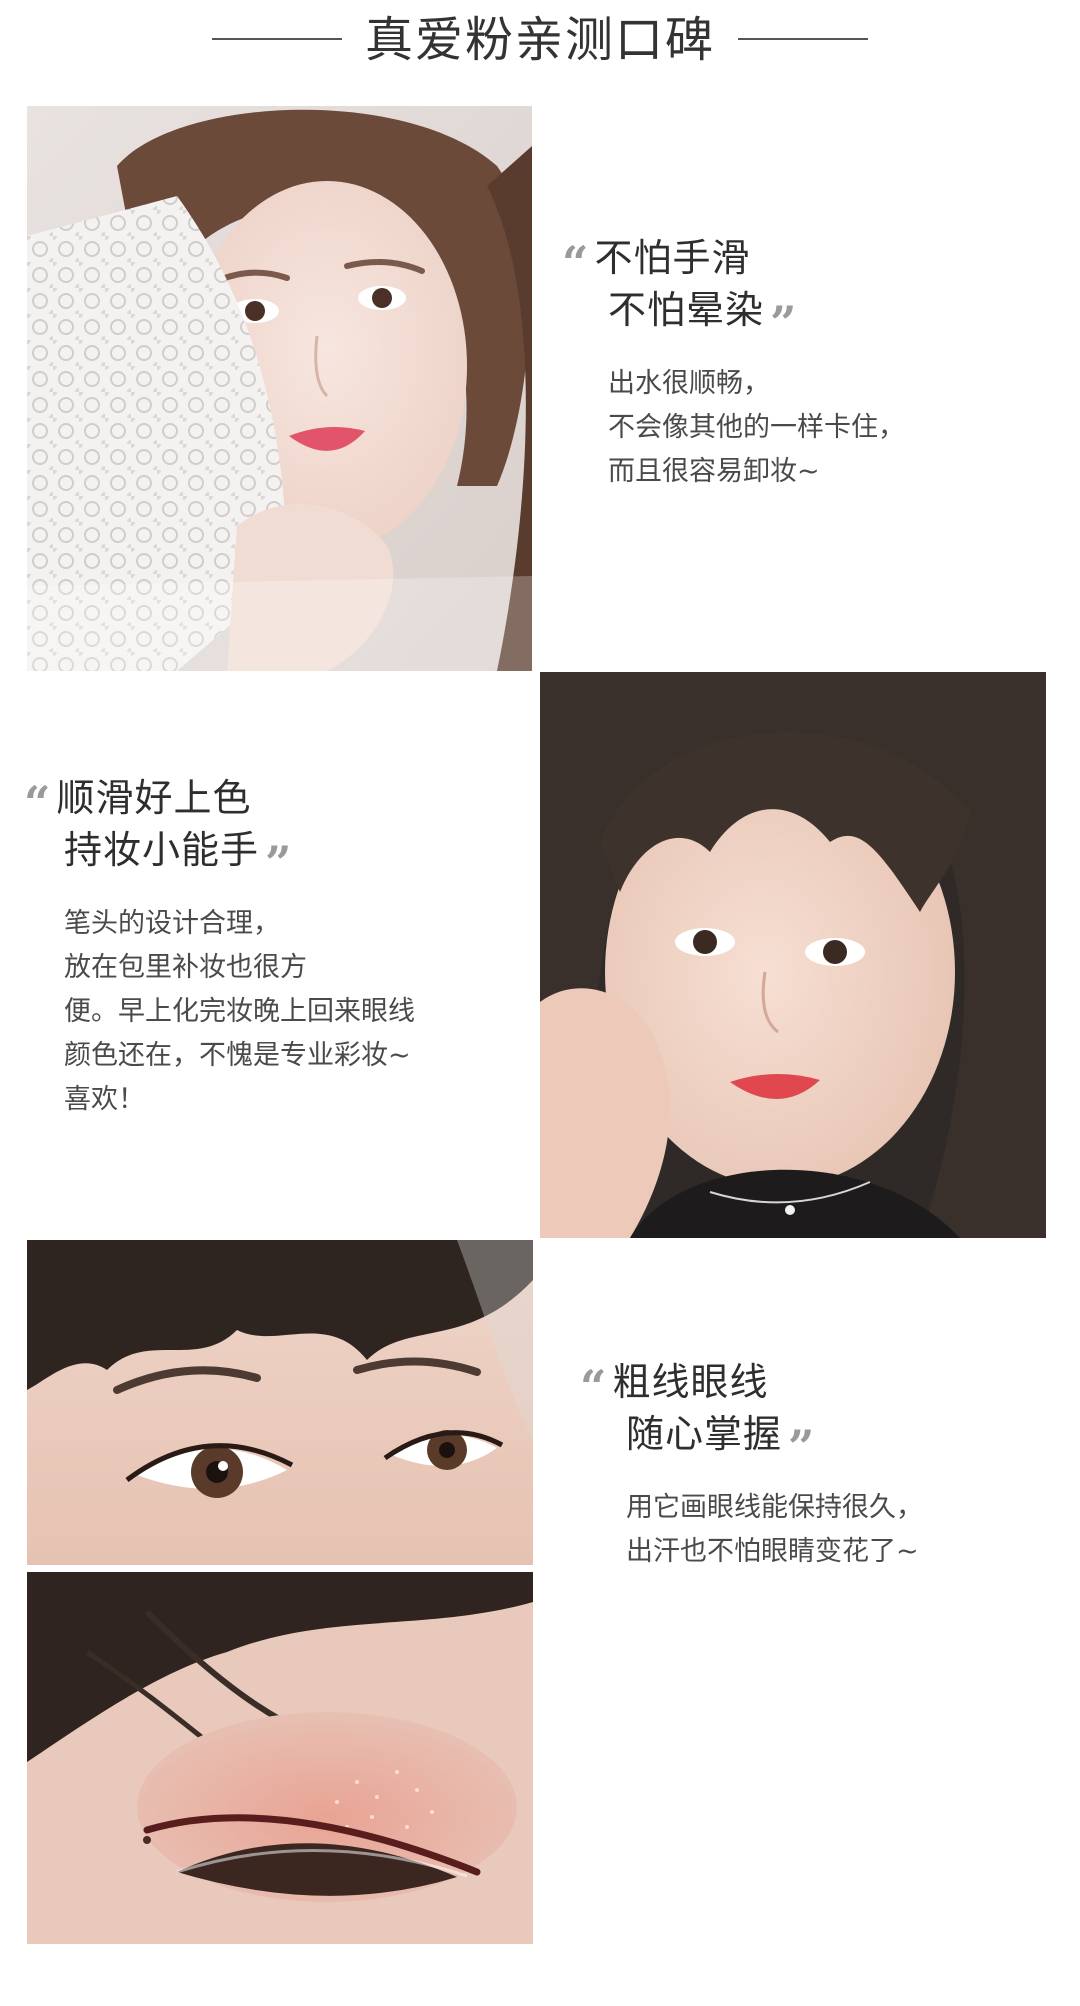  I want to click on review-1-headline: “不怕手滑 不怕晕染”, so click(807, 291).